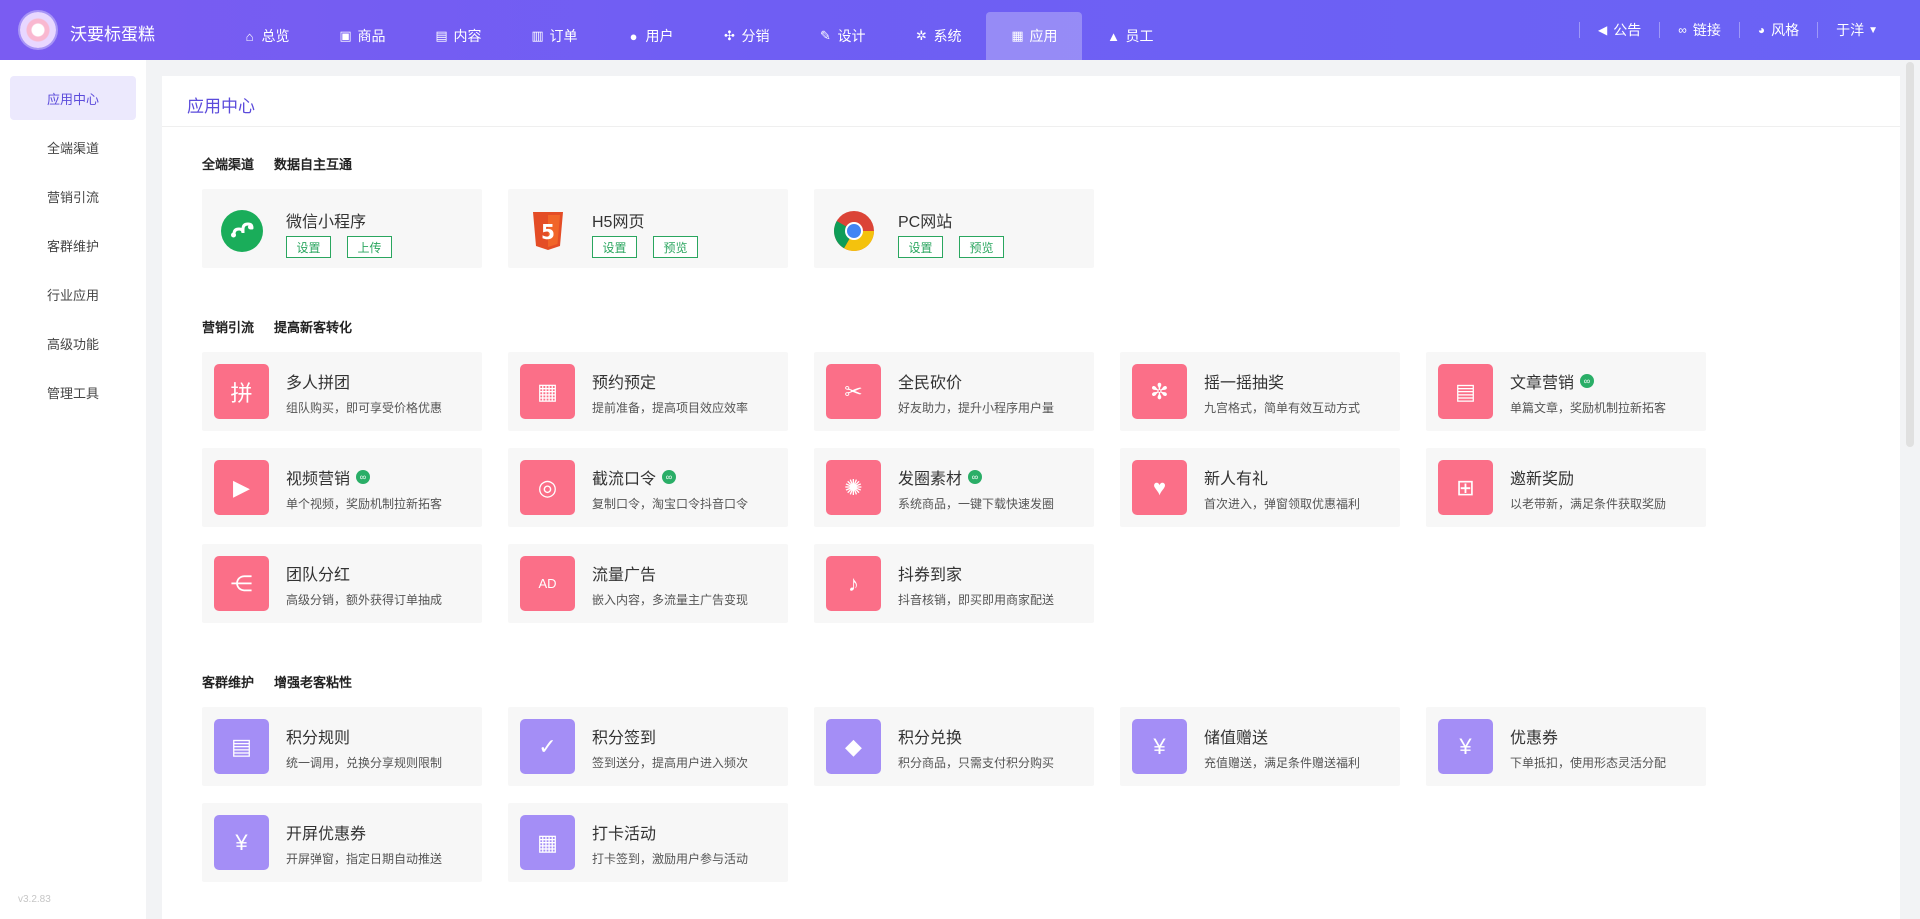 The height and width of the screenshot is (919, 1920). I want to click on nav-item-4: ● 用户, so click(650, 36).